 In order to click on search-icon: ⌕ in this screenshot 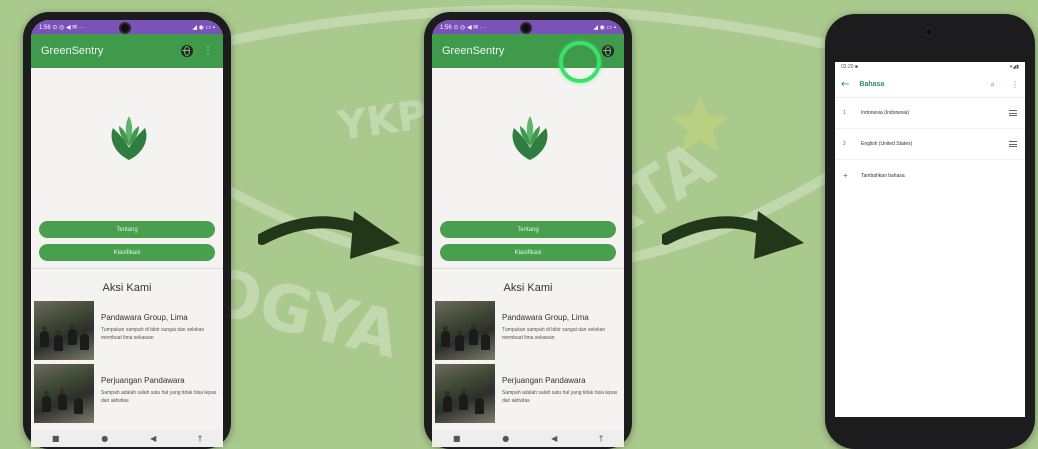, I will do `click(993, 85)`.